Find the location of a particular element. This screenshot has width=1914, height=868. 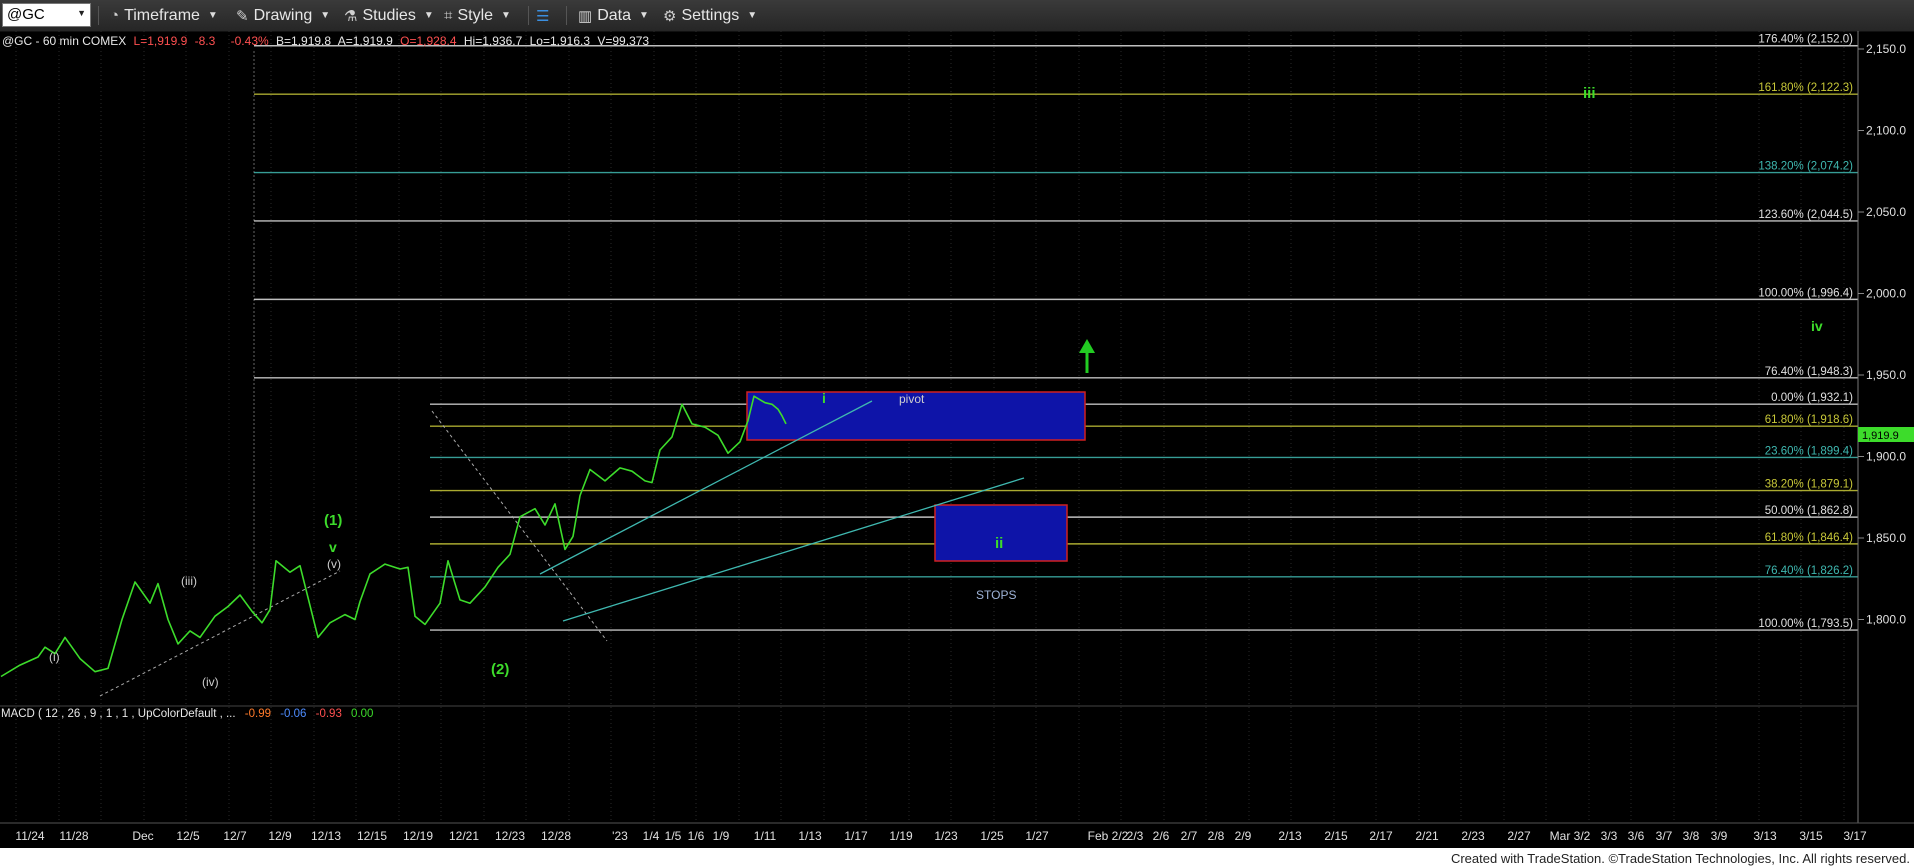

wave-ii-target-box is located at coordinates (1001, 533).